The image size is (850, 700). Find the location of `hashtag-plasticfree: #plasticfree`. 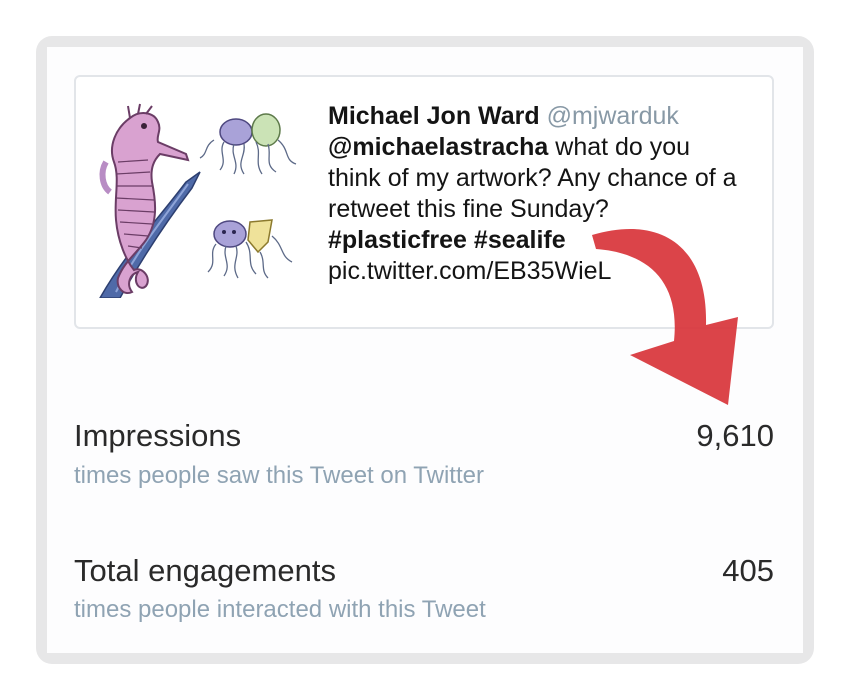

hashtag-plasticfree: #plasticfree is located at coordinates (397, 240).